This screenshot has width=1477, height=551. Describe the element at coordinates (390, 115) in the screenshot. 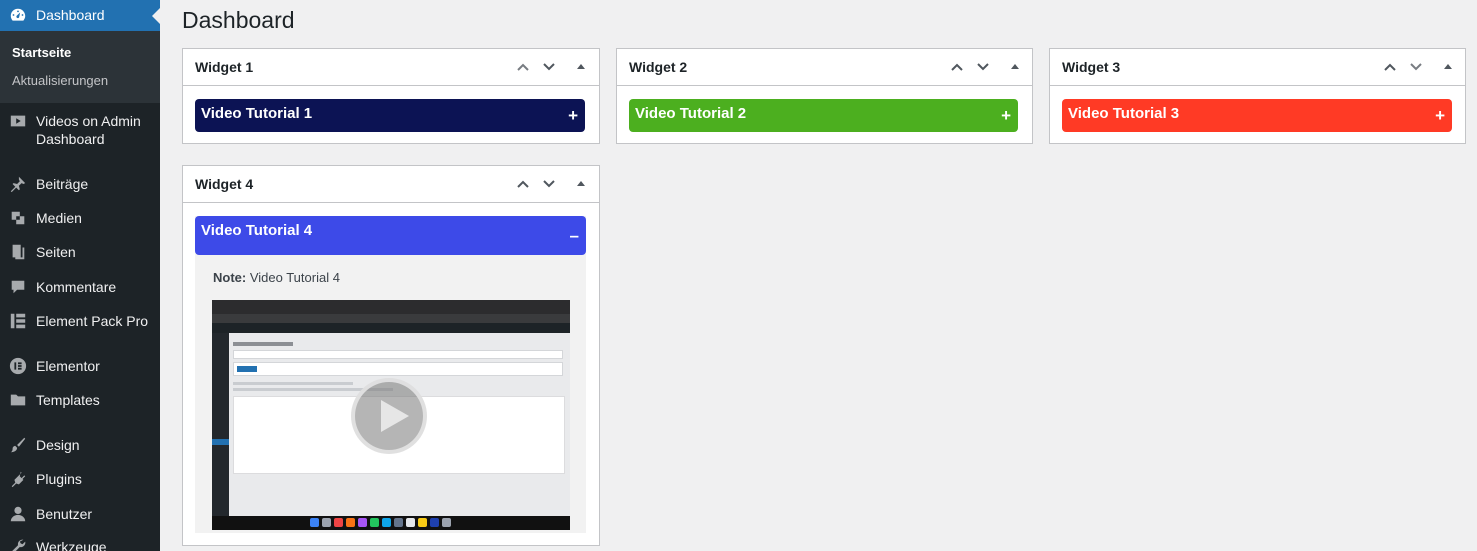

I see `accordion-video-tutorial-1: Video Tutorial 1 +` at that location.